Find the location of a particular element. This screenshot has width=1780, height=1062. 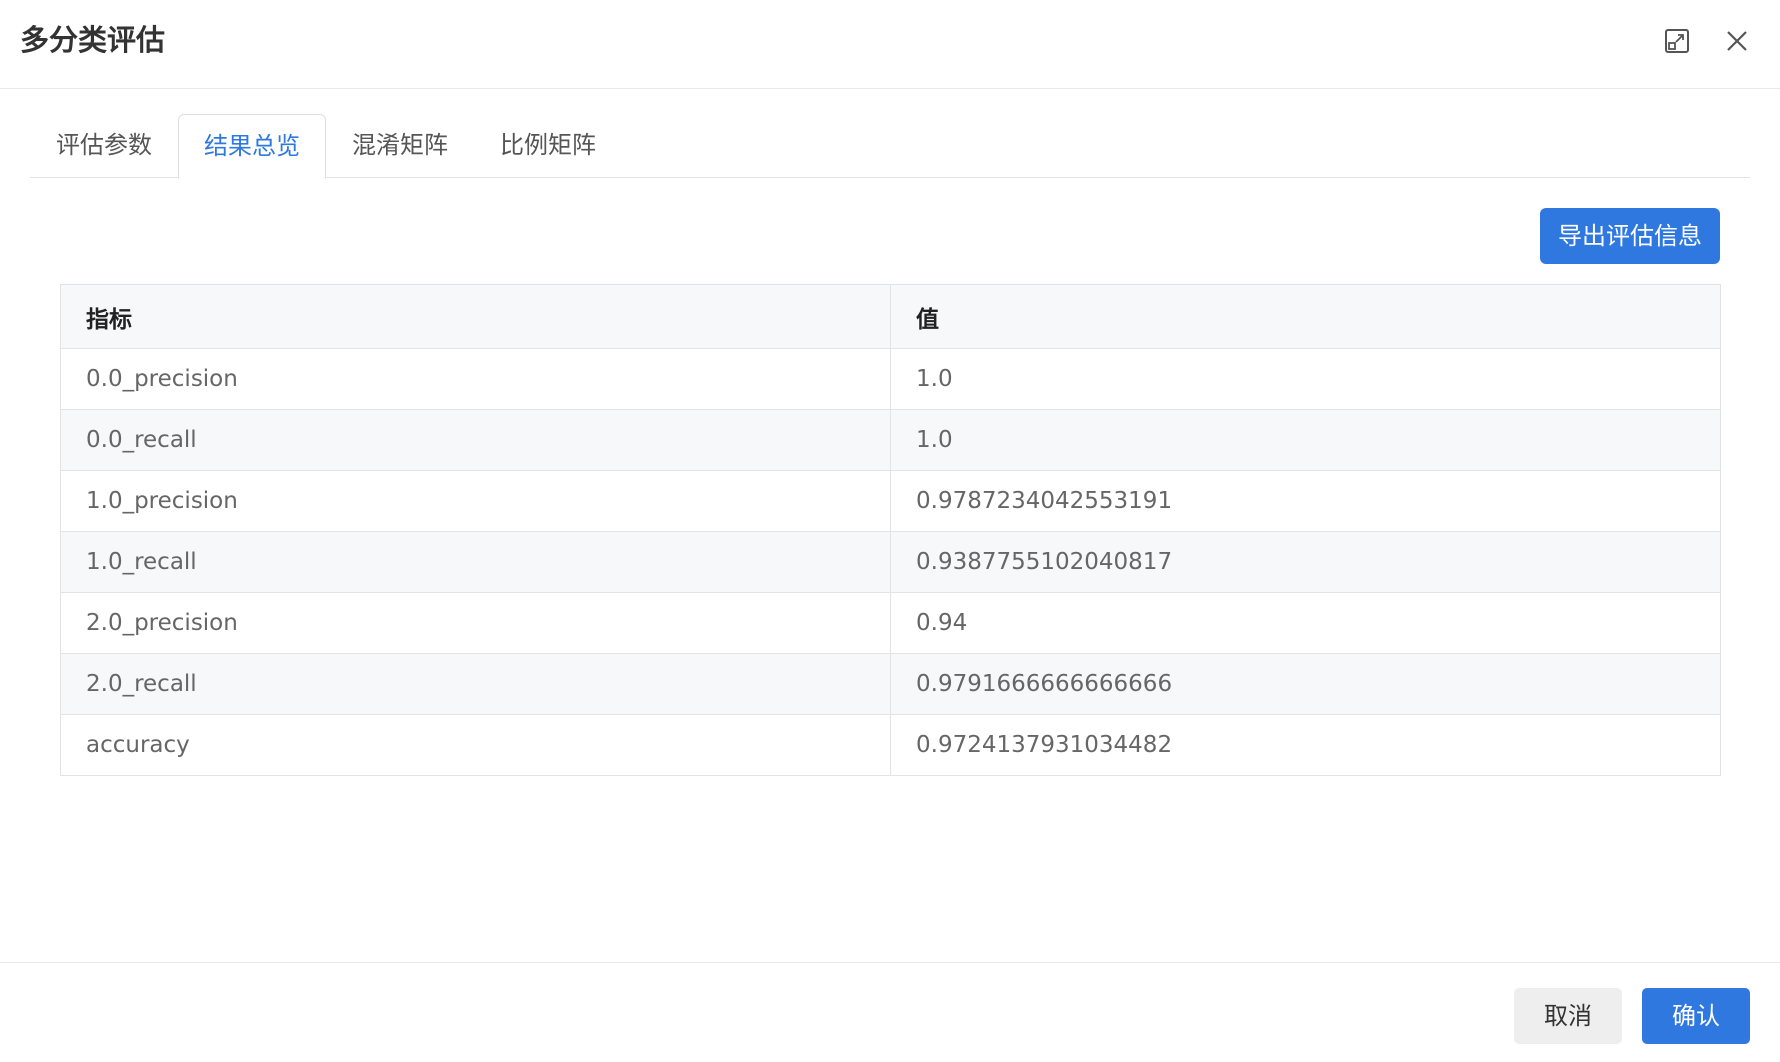

table-header-row: 指标 值 is located at coordinates (890, 316).